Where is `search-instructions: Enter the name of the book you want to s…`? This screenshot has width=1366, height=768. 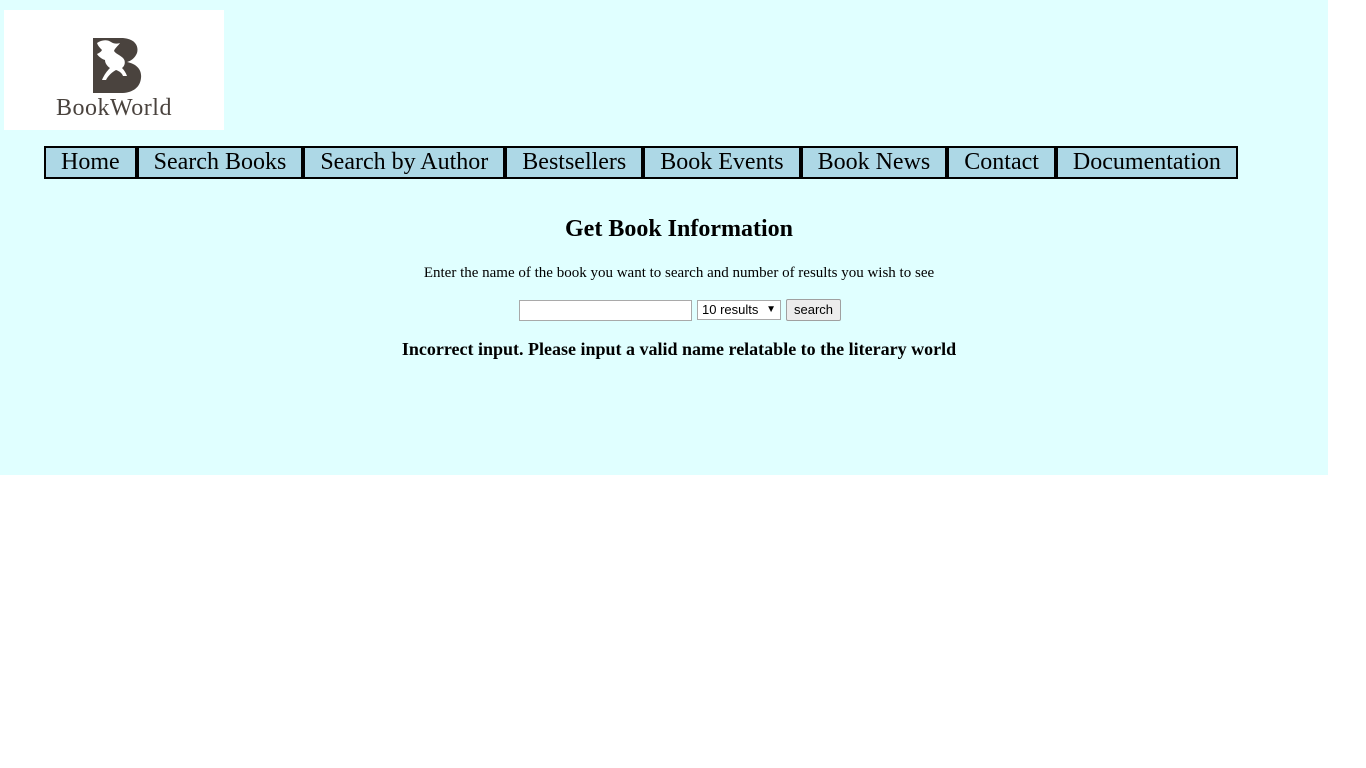 search-instructions: Enter the name of the book you want to s… is located at coordinates (679, 273).